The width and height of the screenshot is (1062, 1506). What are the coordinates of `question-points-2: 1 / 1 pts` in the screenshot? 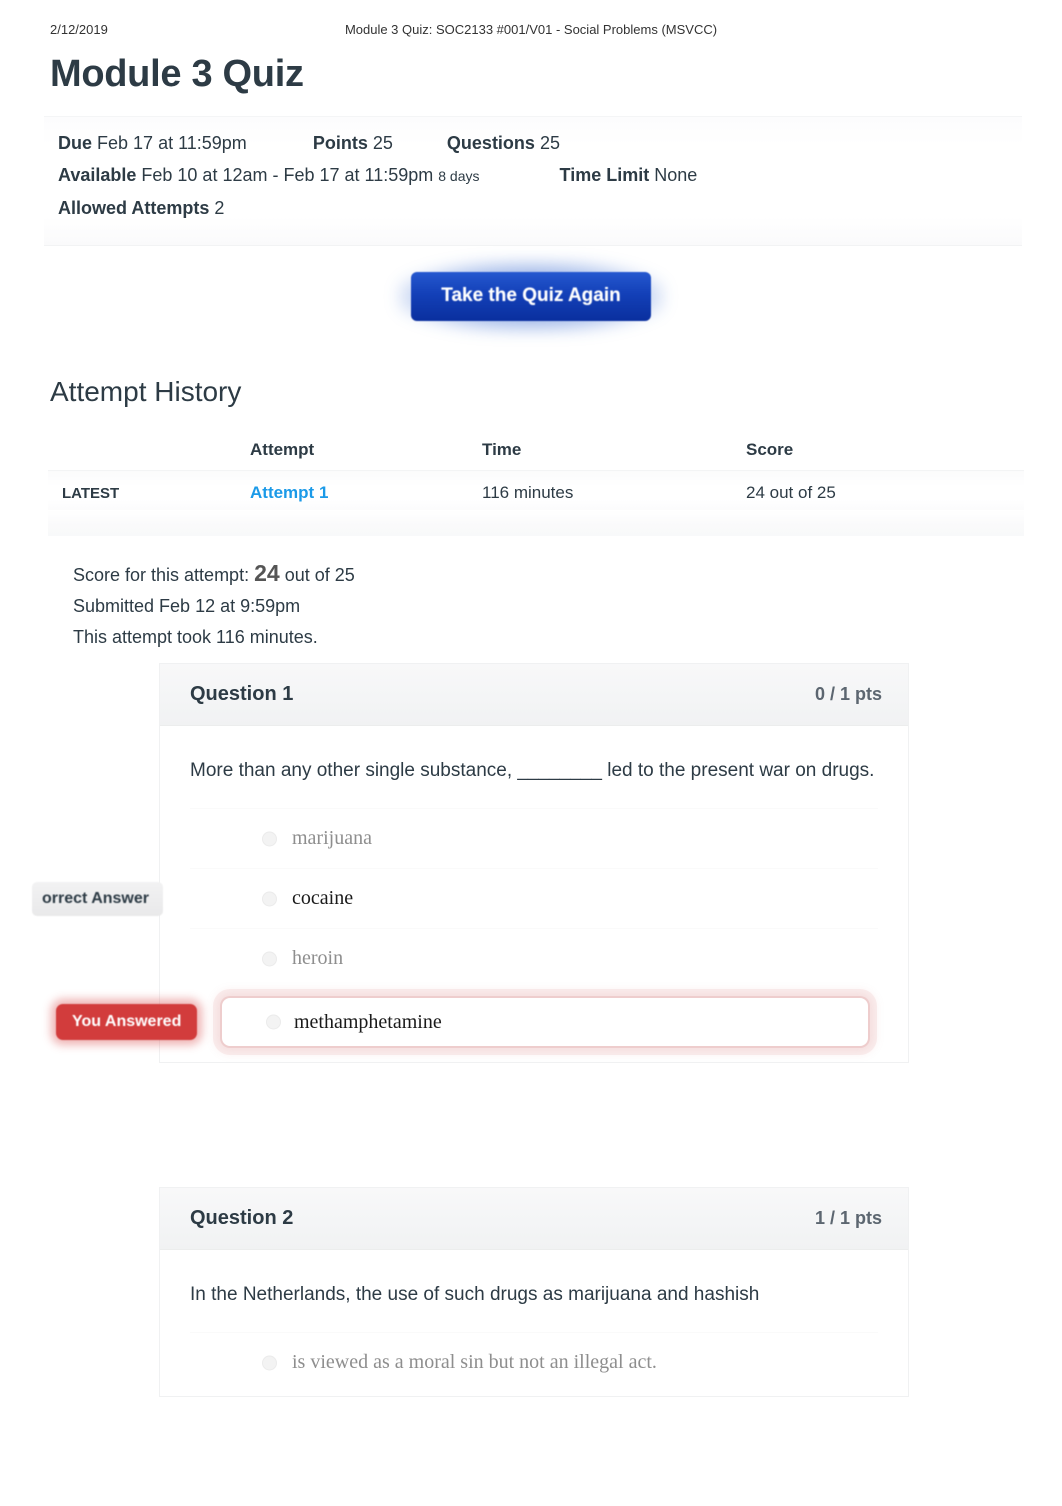 It's located at (848, 1218).